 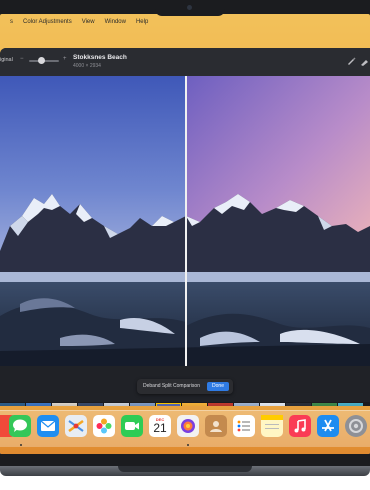 I want to click on brush-icon, so click(x=351, y=61).